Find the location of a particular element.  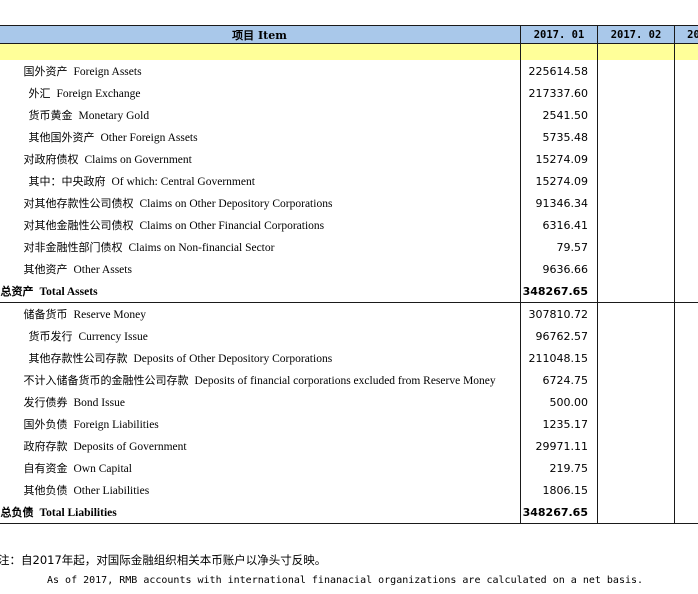

table-row: 货币黄金 Monetary Gold 2541.50 is located at coordinates (349, 115).